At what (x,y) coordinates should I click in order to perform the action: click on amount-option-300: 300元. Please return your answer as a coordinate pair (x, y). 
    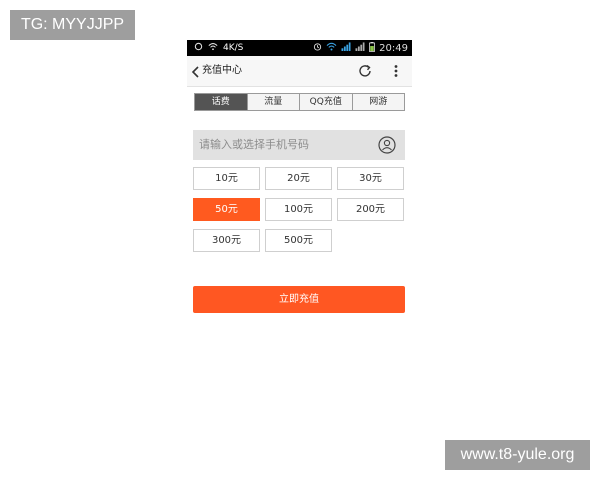
    Looking at the image, I should click on (226, 240).